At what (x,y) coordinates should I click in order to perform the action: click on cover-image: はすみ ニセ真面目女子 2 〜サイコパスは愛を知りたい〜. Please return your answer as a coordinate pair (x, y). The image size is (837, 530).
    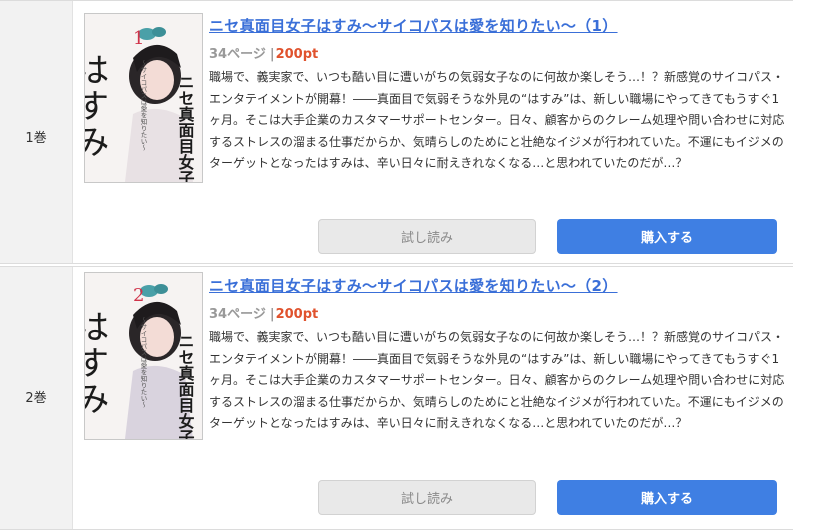
    Looking at the image, I should click on (143, 356).